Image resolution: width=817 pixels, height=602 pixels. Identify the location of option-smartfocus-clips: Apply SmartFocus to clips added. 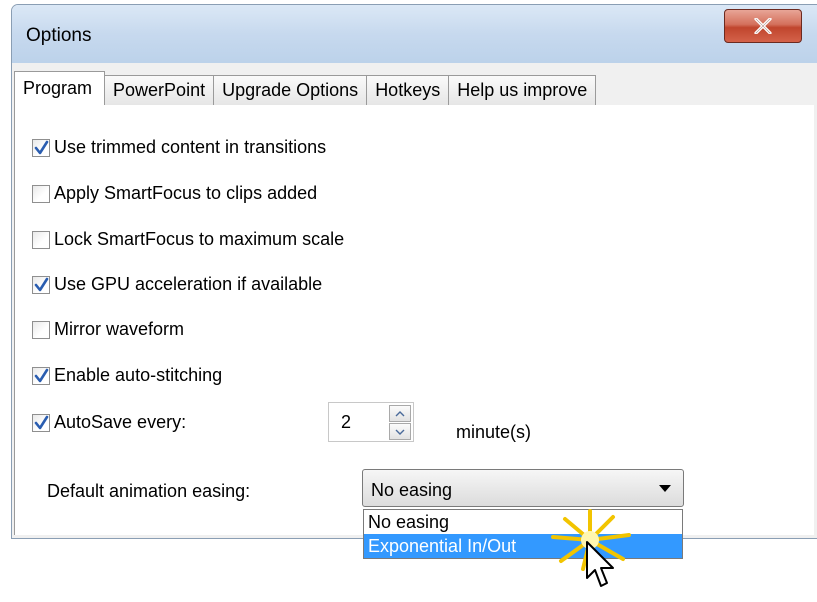
(174, 193).